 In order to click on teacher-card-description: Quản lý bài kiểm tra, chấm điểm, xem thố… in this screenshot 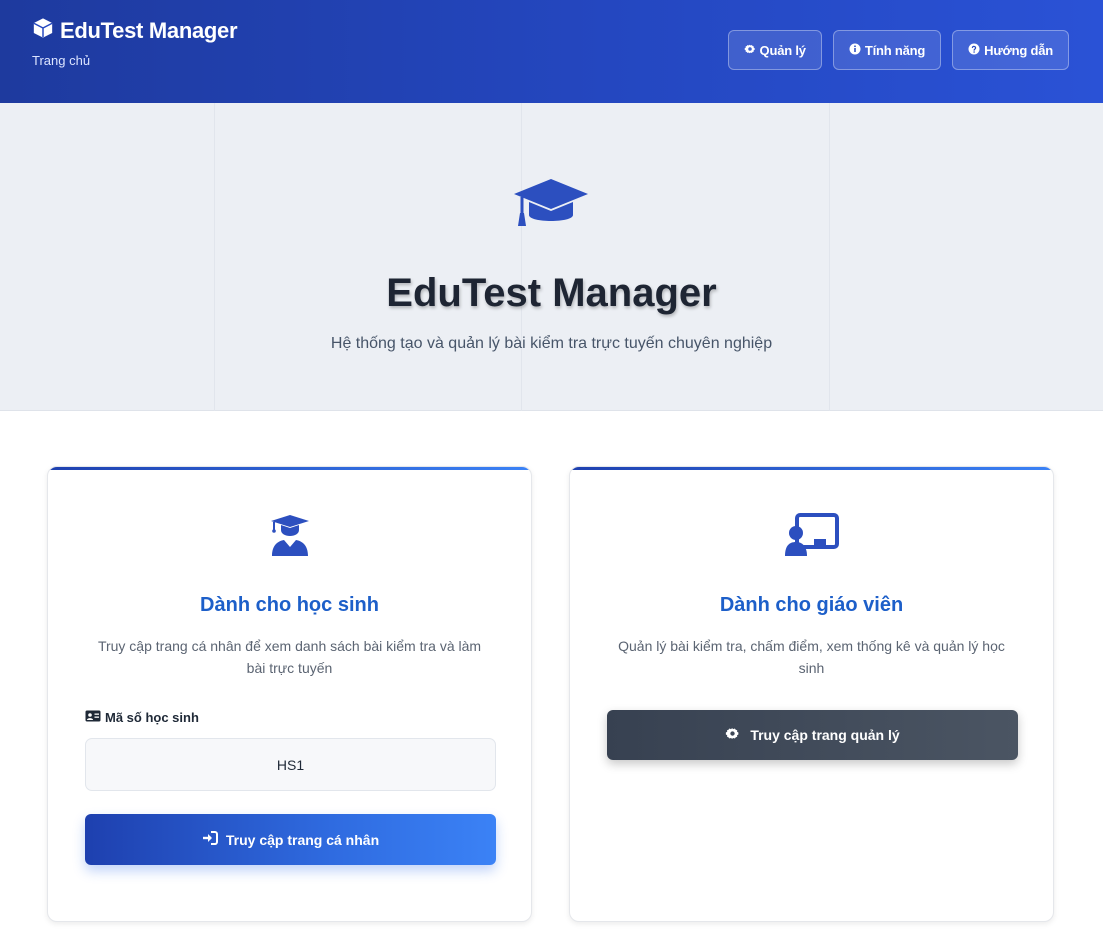, I will do `click(811, 657)`.